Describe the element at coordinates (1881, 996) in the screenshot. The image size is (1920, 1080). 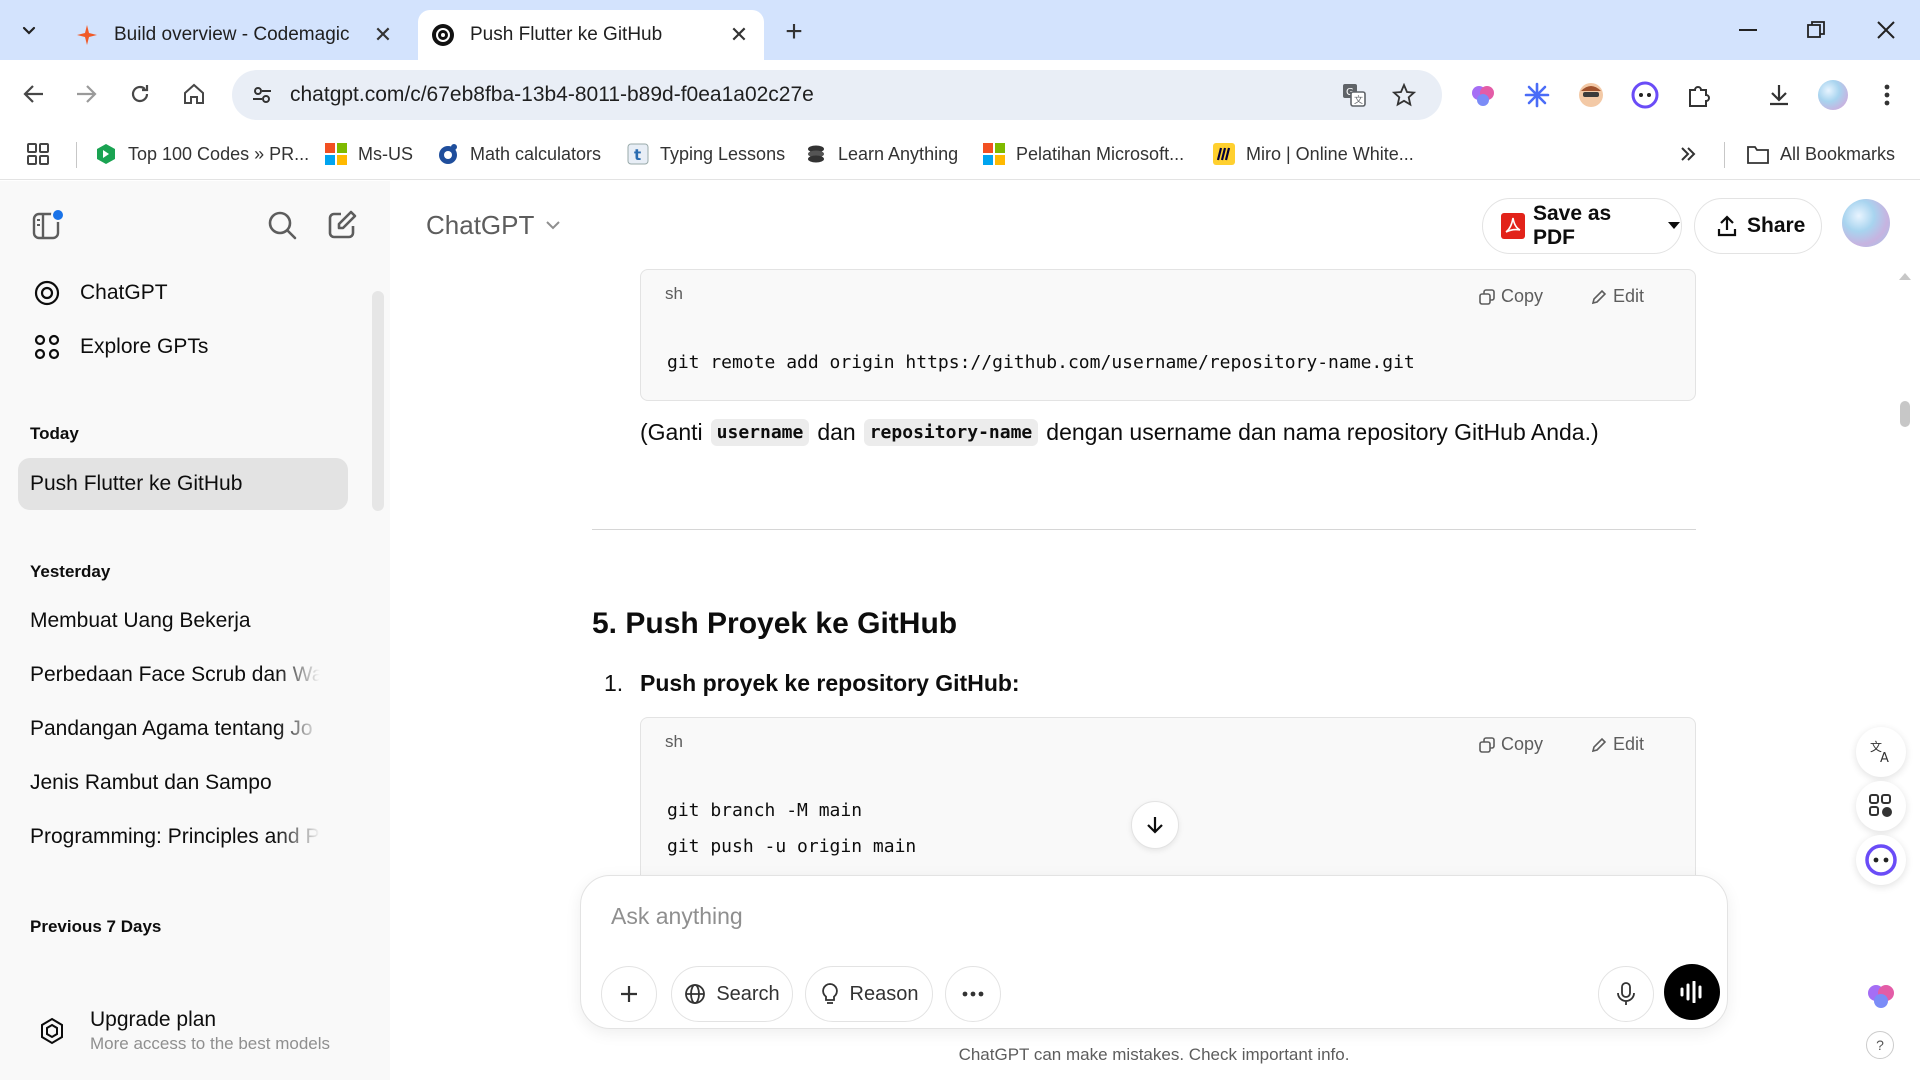
I see `brain-float-icon` at that location.